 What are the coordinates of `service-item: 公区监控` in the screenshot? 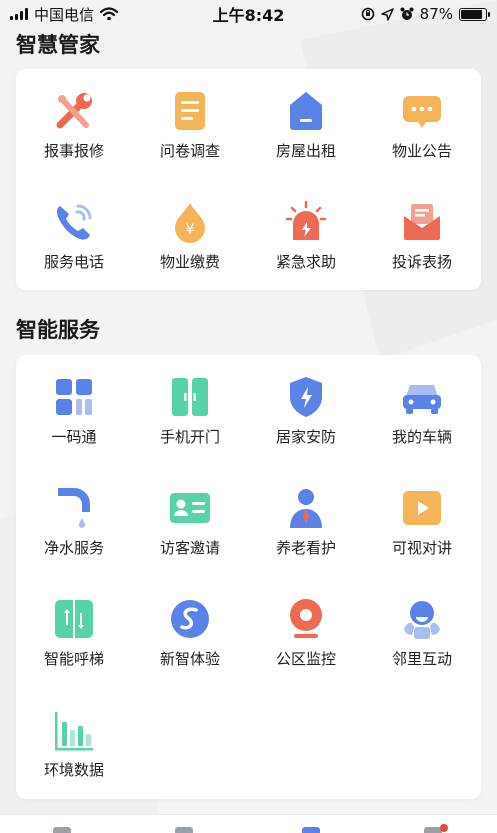 It's located at (306, 627).